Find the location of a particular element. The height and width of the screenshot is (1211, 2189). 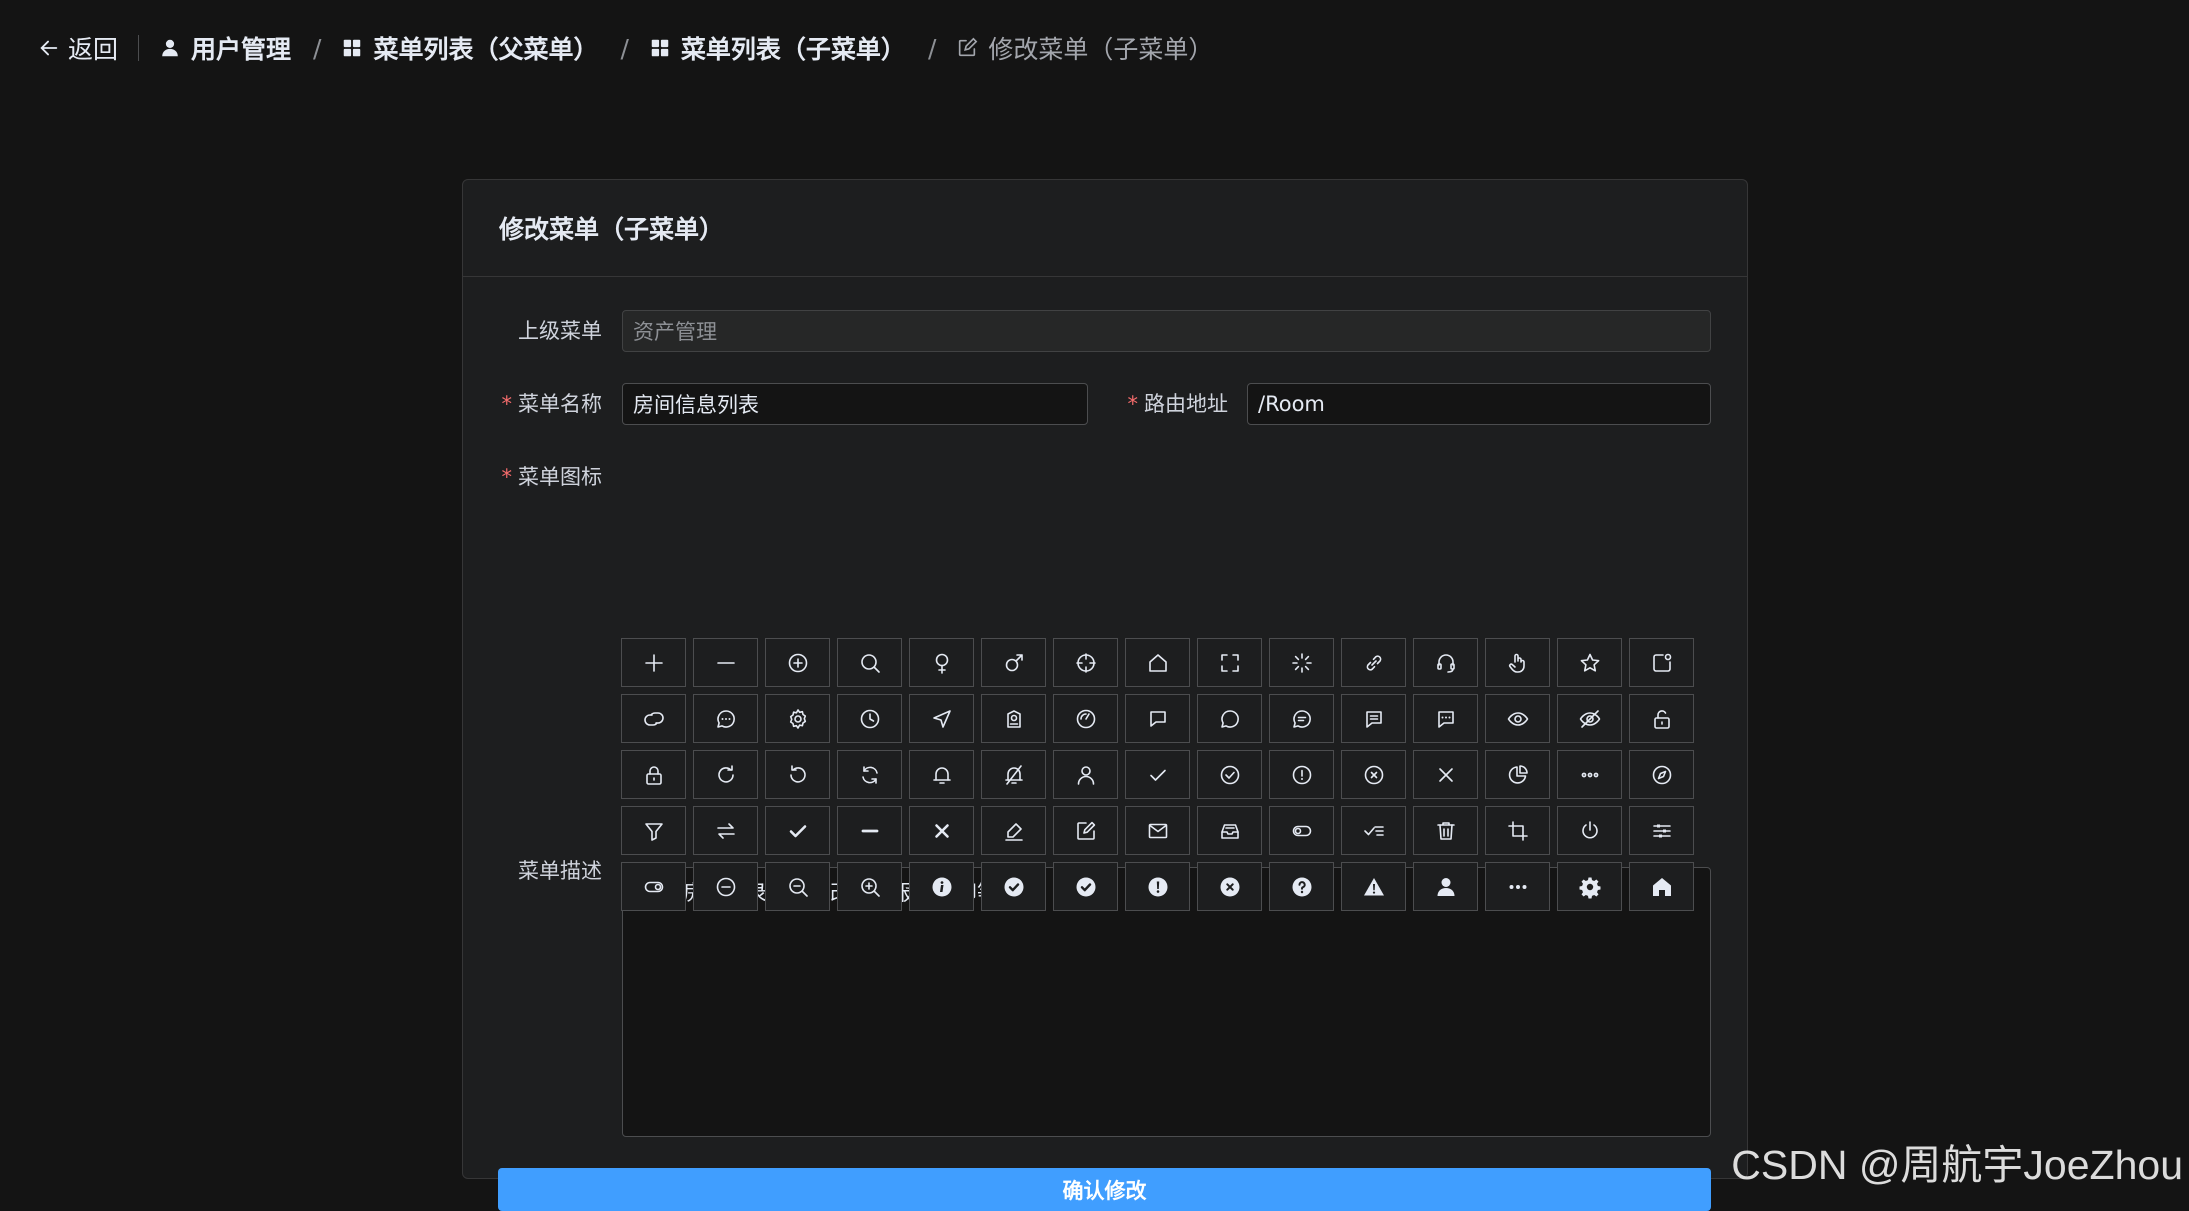

icon-option-semi-select is located at coordinates (869, 830).